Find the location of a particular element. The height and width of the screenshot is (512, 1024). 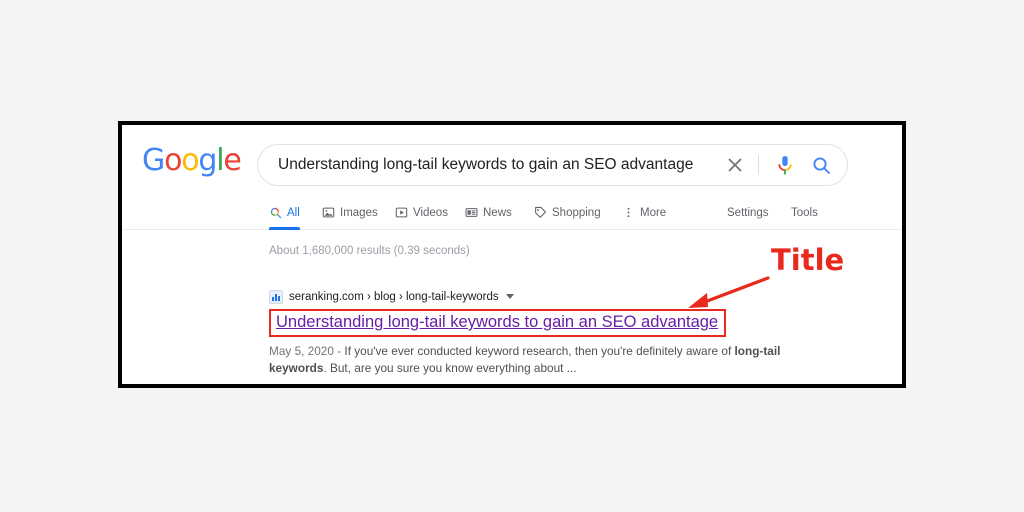

tab-images: Images is located at coordinates (350, 212).